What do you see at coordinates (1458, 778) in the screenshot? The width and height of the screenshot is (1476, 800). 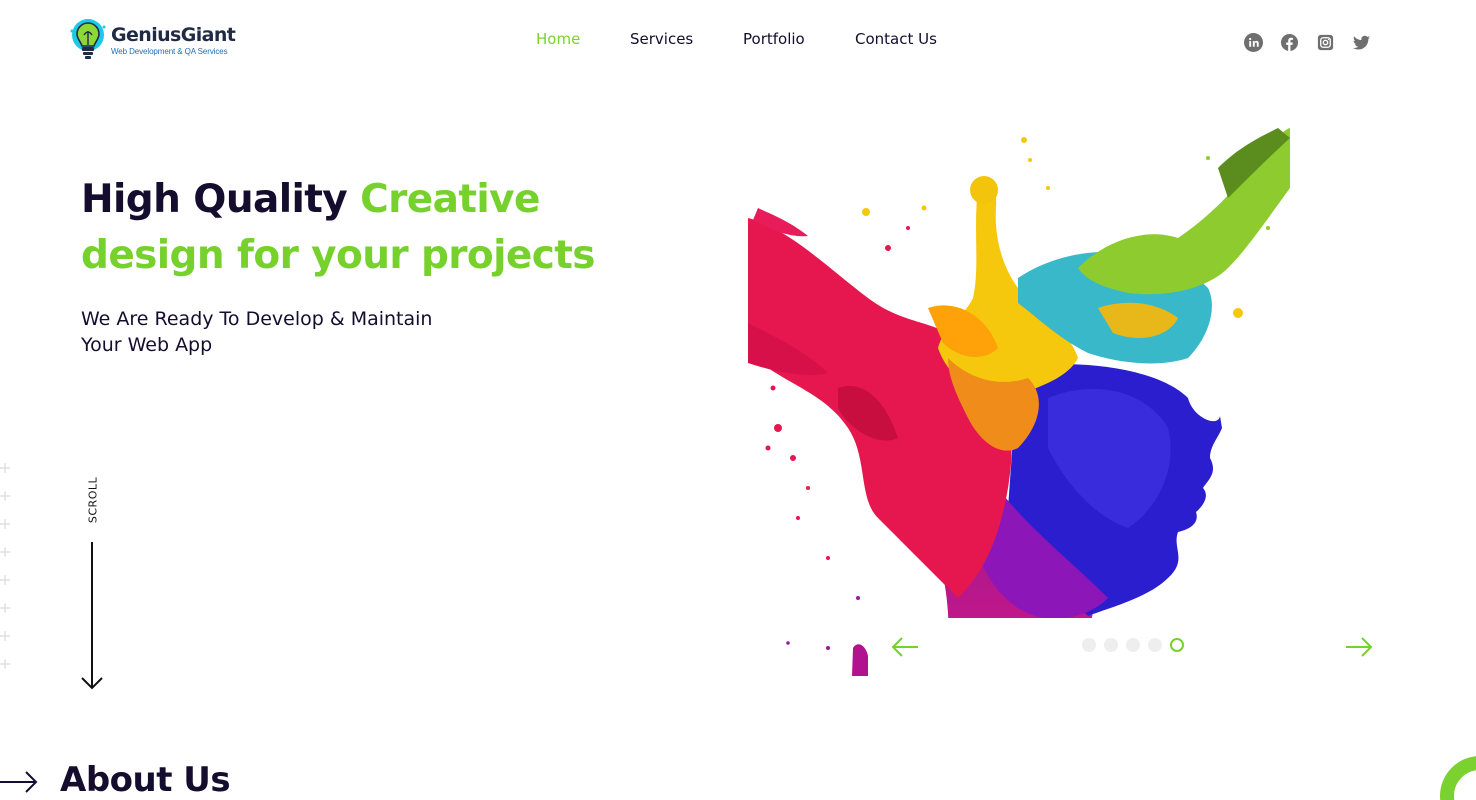 I see `decorative-green-ring` at bounding box center [1458, 778].